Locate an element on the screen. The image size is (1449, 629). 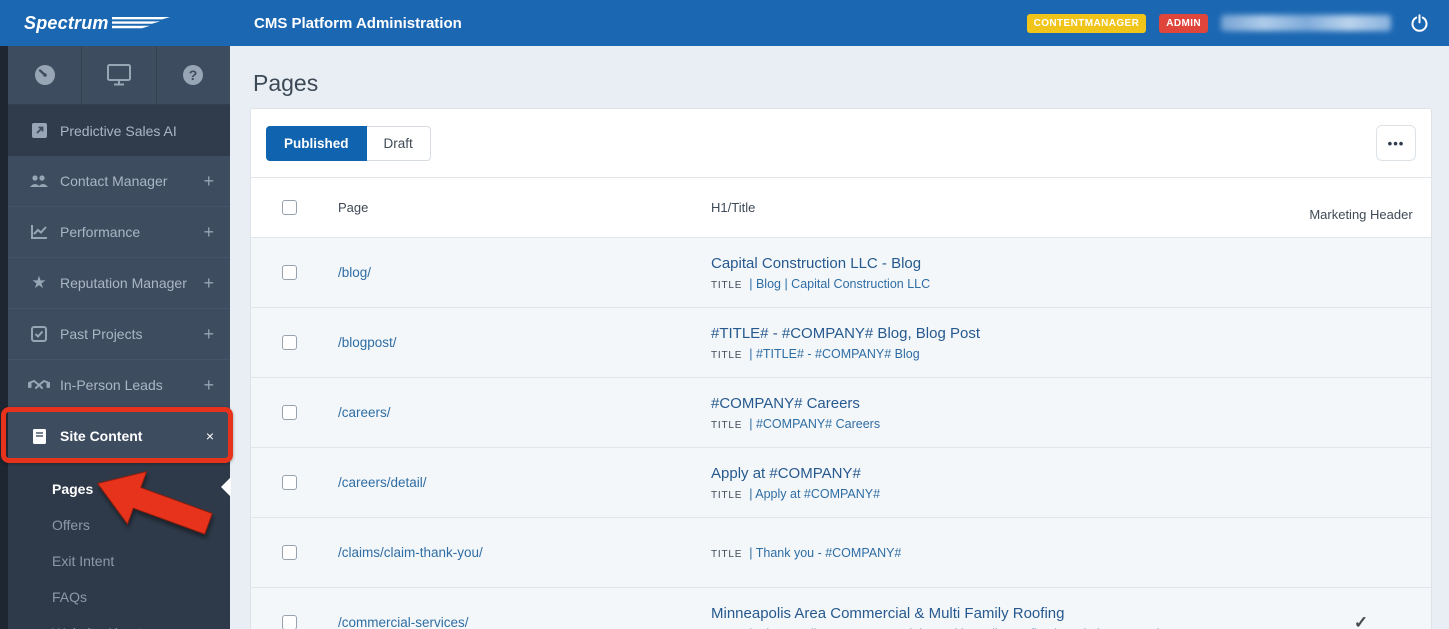
toolbar: Published Draft ••• is located at coordinates (841, 143).